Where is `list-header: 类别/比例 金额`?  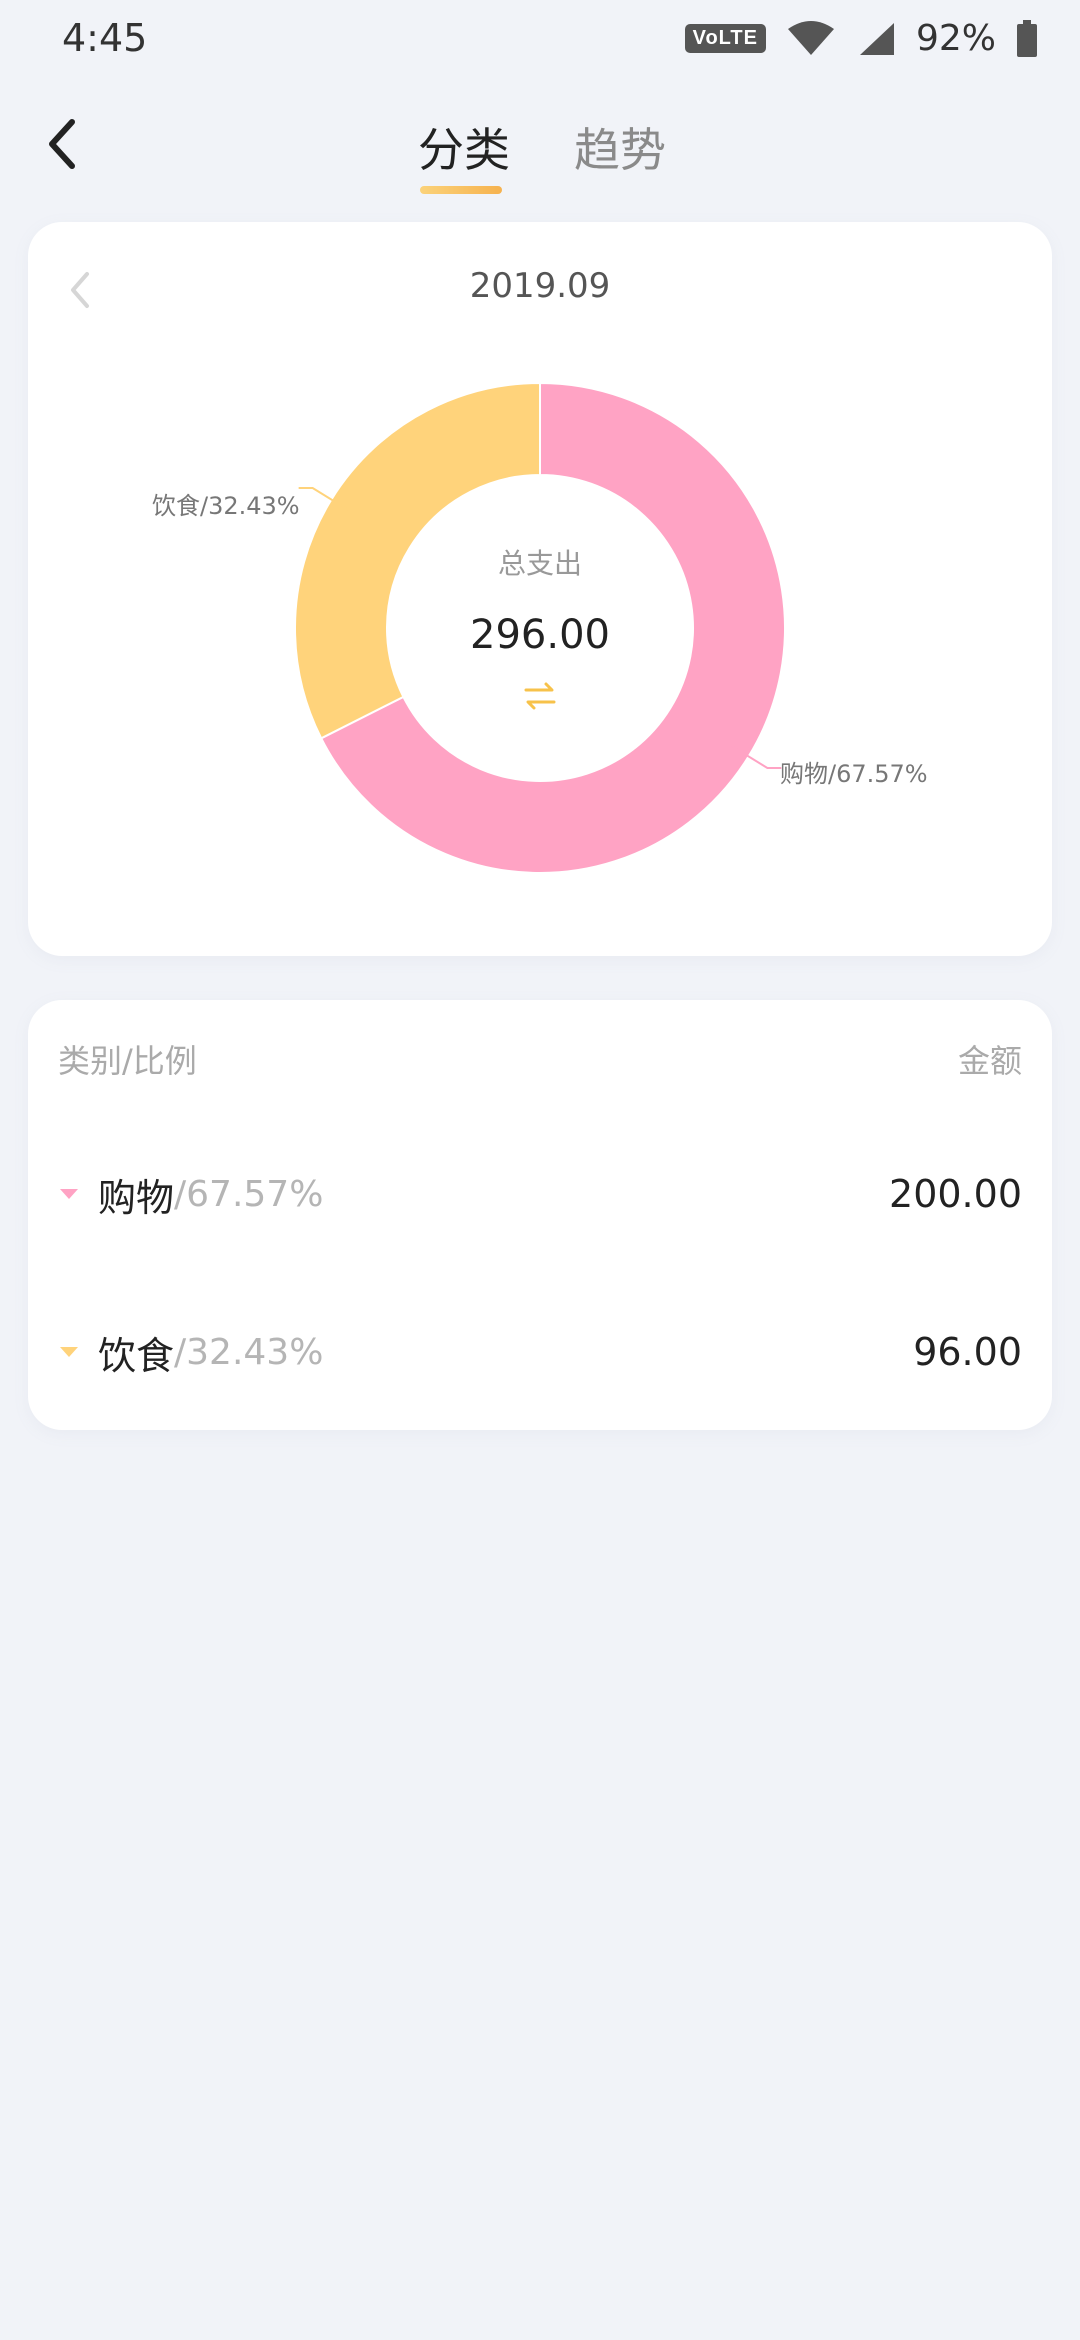 list-header: 类别/比例 金额 is located at coordinates (540, 1059).